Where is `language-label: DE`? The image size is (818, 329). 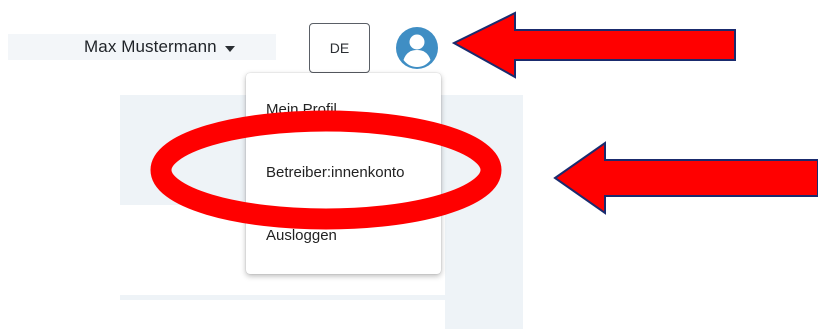 language-label: DE is located at coordinates (339, 48).